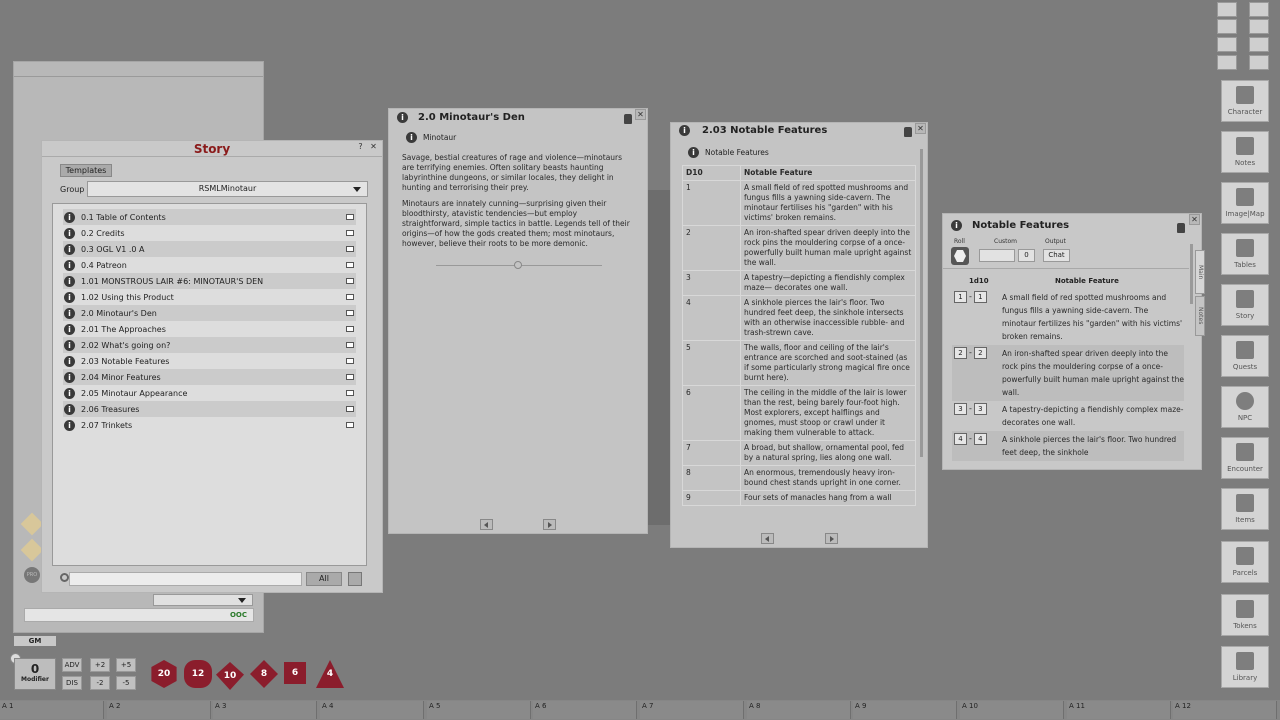 This screenshot has height=720, width=1280. Describe the element at coordinates (324, 579) in the screenshot. I see `filter-all-button: All` at that location.